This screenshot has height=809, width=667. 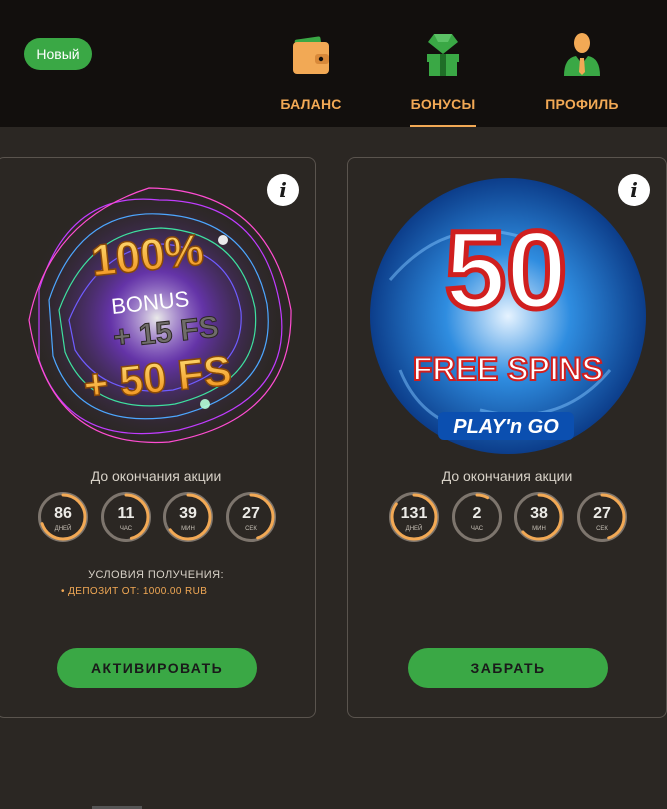 What do you see at coordinates (582, 54) in the screenshot?
I see `user-icon` at bounding box center [582, 54].